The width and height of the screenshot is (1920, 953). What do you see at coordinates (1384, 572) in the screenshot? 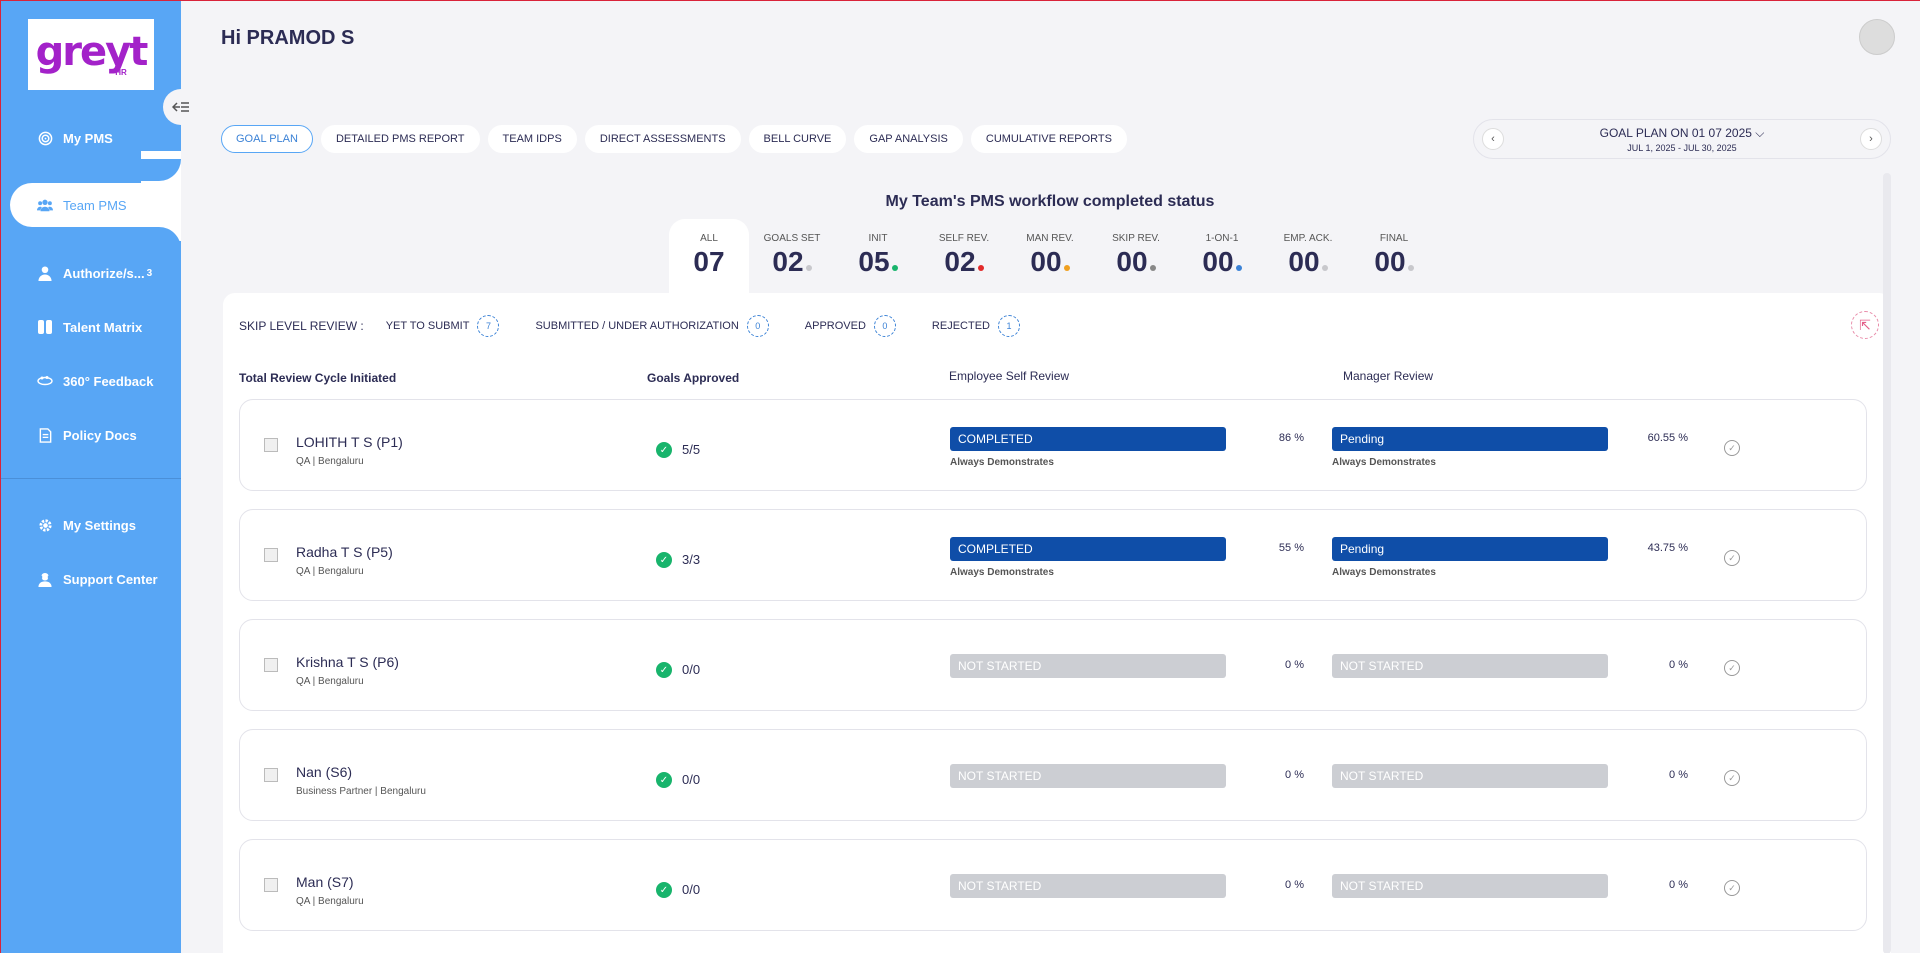
I see `manager-review-rating: Always Demonstrates` at bounding box center [1384, 572].